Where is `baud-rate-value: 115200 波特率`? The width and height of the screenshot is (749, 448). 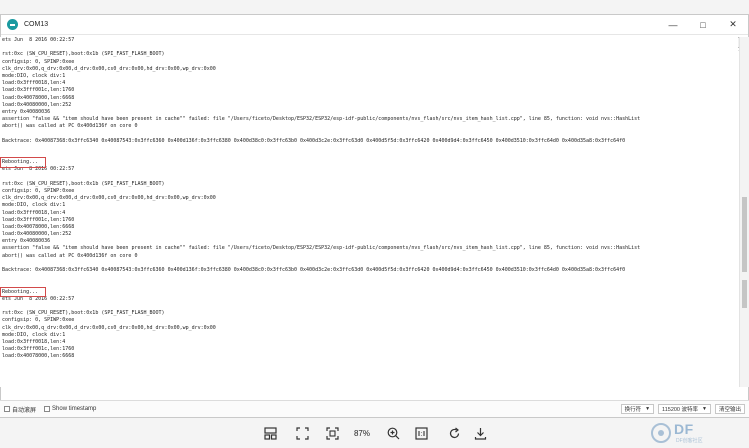 baud-rate-value: 115200 波特率 is located at coordinates (680, 410).